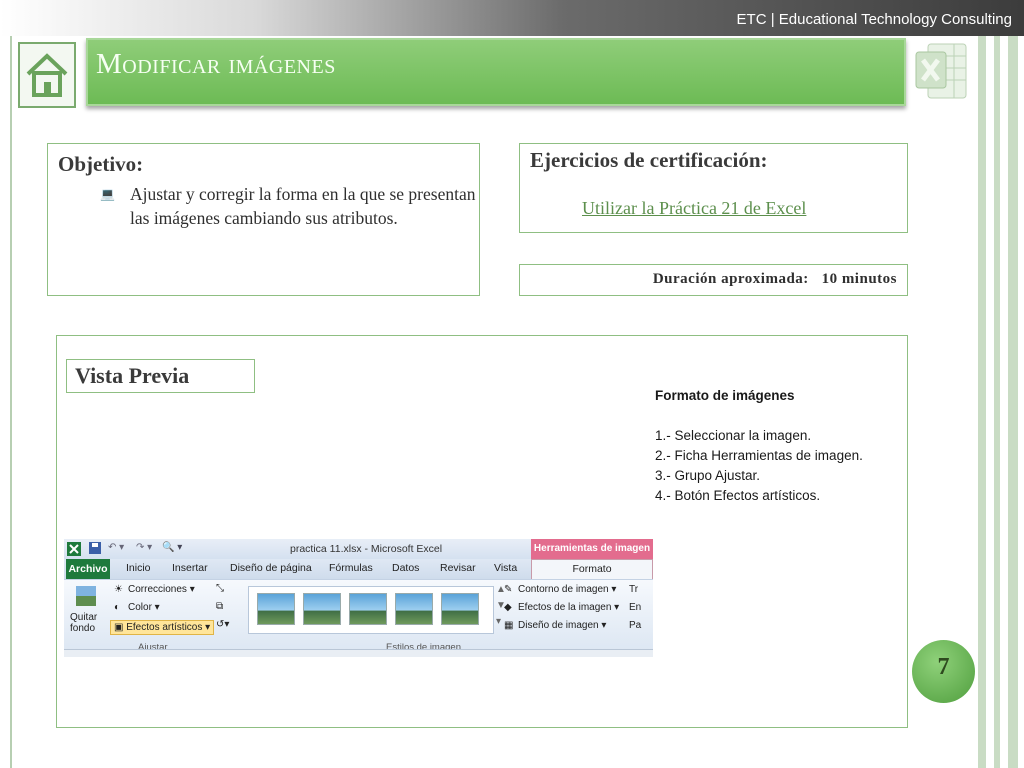 The width and height of the screenshot is (1024, 768). I want to click on excel-logo-icon, so click(941, 71).